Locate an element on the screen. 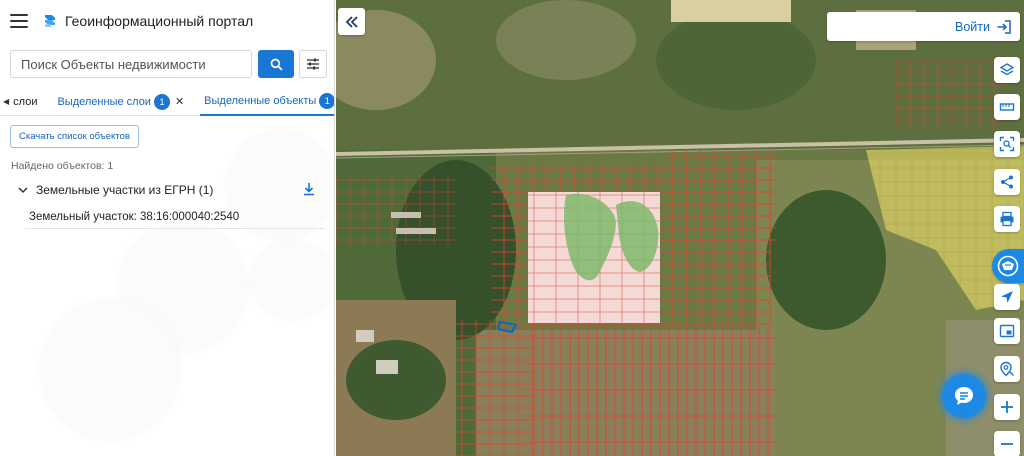  tab-selected-objects: Выделенные объекты 1 ✕ is located at coordinates (267, 102).